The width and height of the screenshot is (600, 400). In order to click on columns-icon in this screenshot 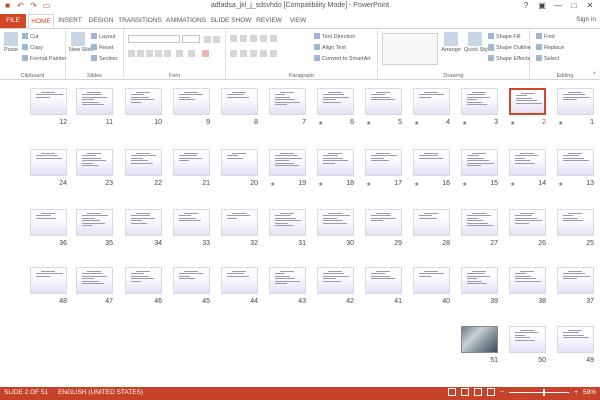, I will do `click(273, 53)`.